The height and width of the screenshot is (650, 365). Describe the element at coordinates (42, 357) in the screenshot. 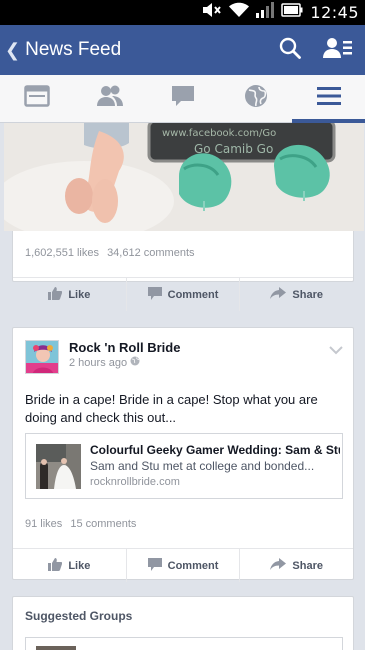

I see `author-avatar` at that location.